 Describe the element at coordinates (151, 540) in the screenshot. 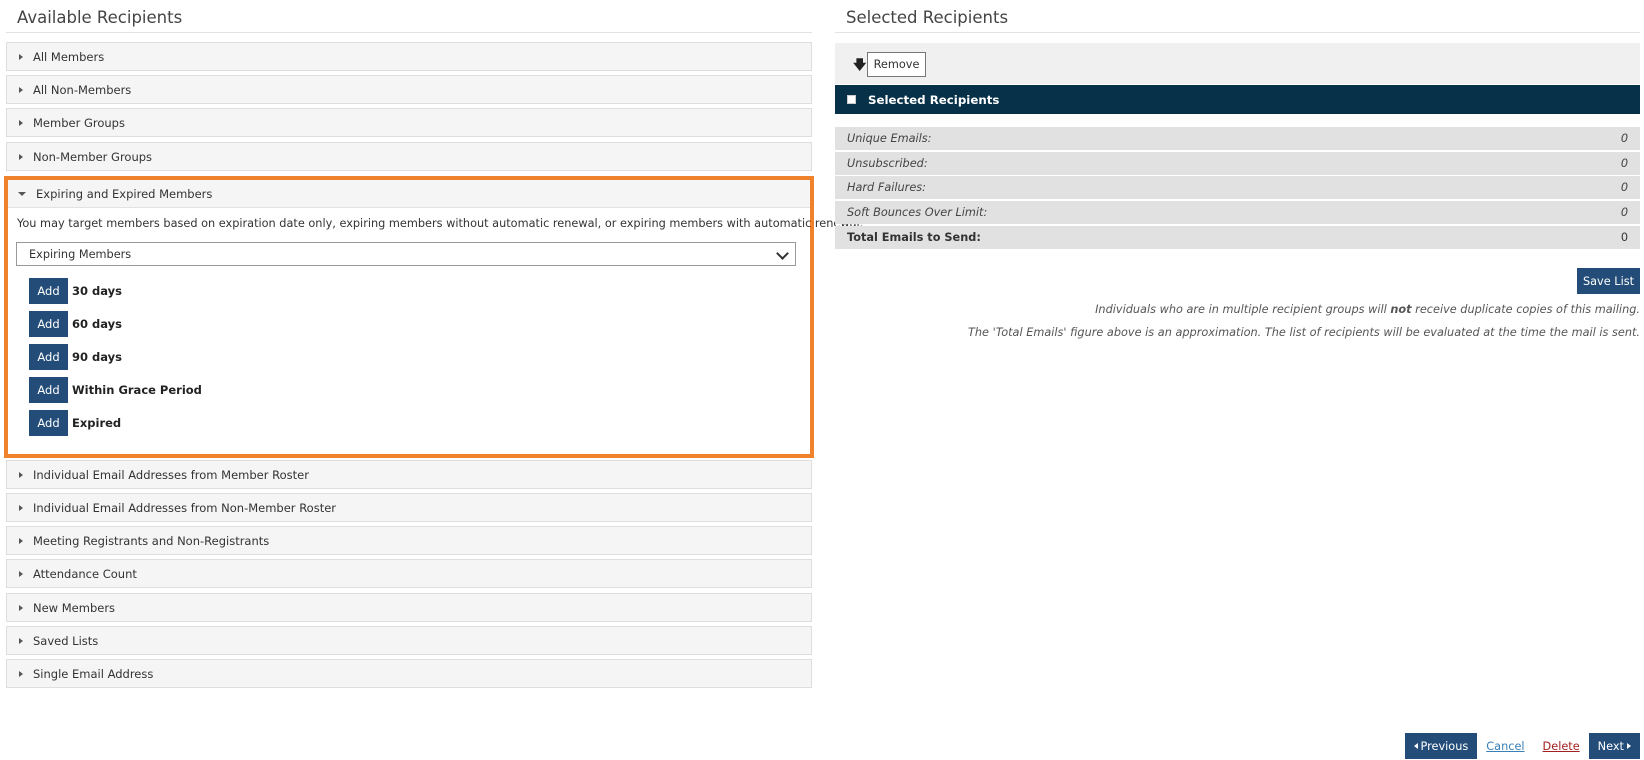

I see `accordion-label: Meeting Registrants and Non-Registrants` at that location.